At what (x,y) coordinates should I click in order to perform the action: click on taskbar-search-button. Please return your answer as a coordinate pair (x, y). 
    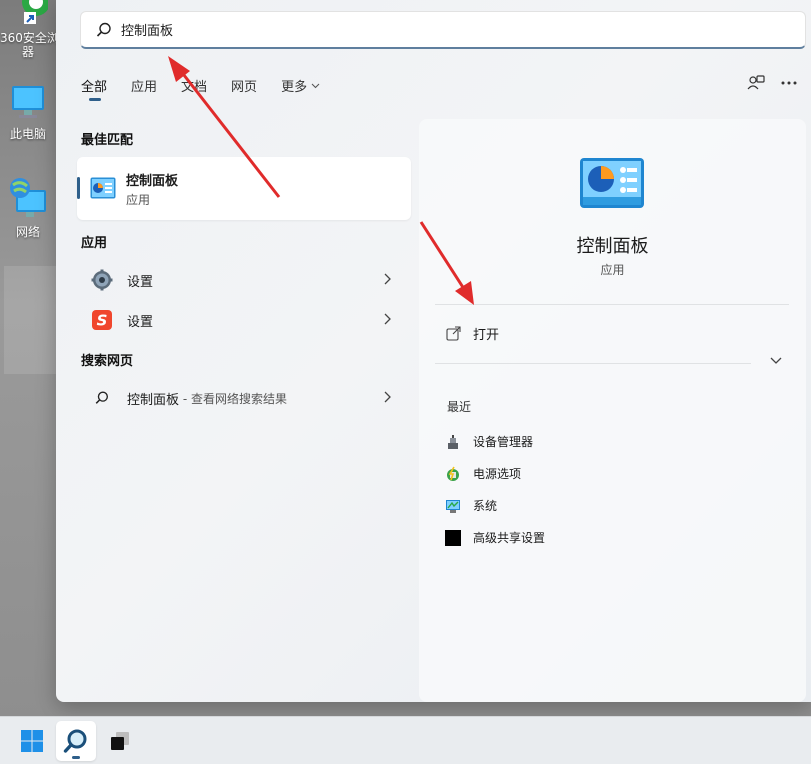
    Looking at the image, I should click on (76, 741).